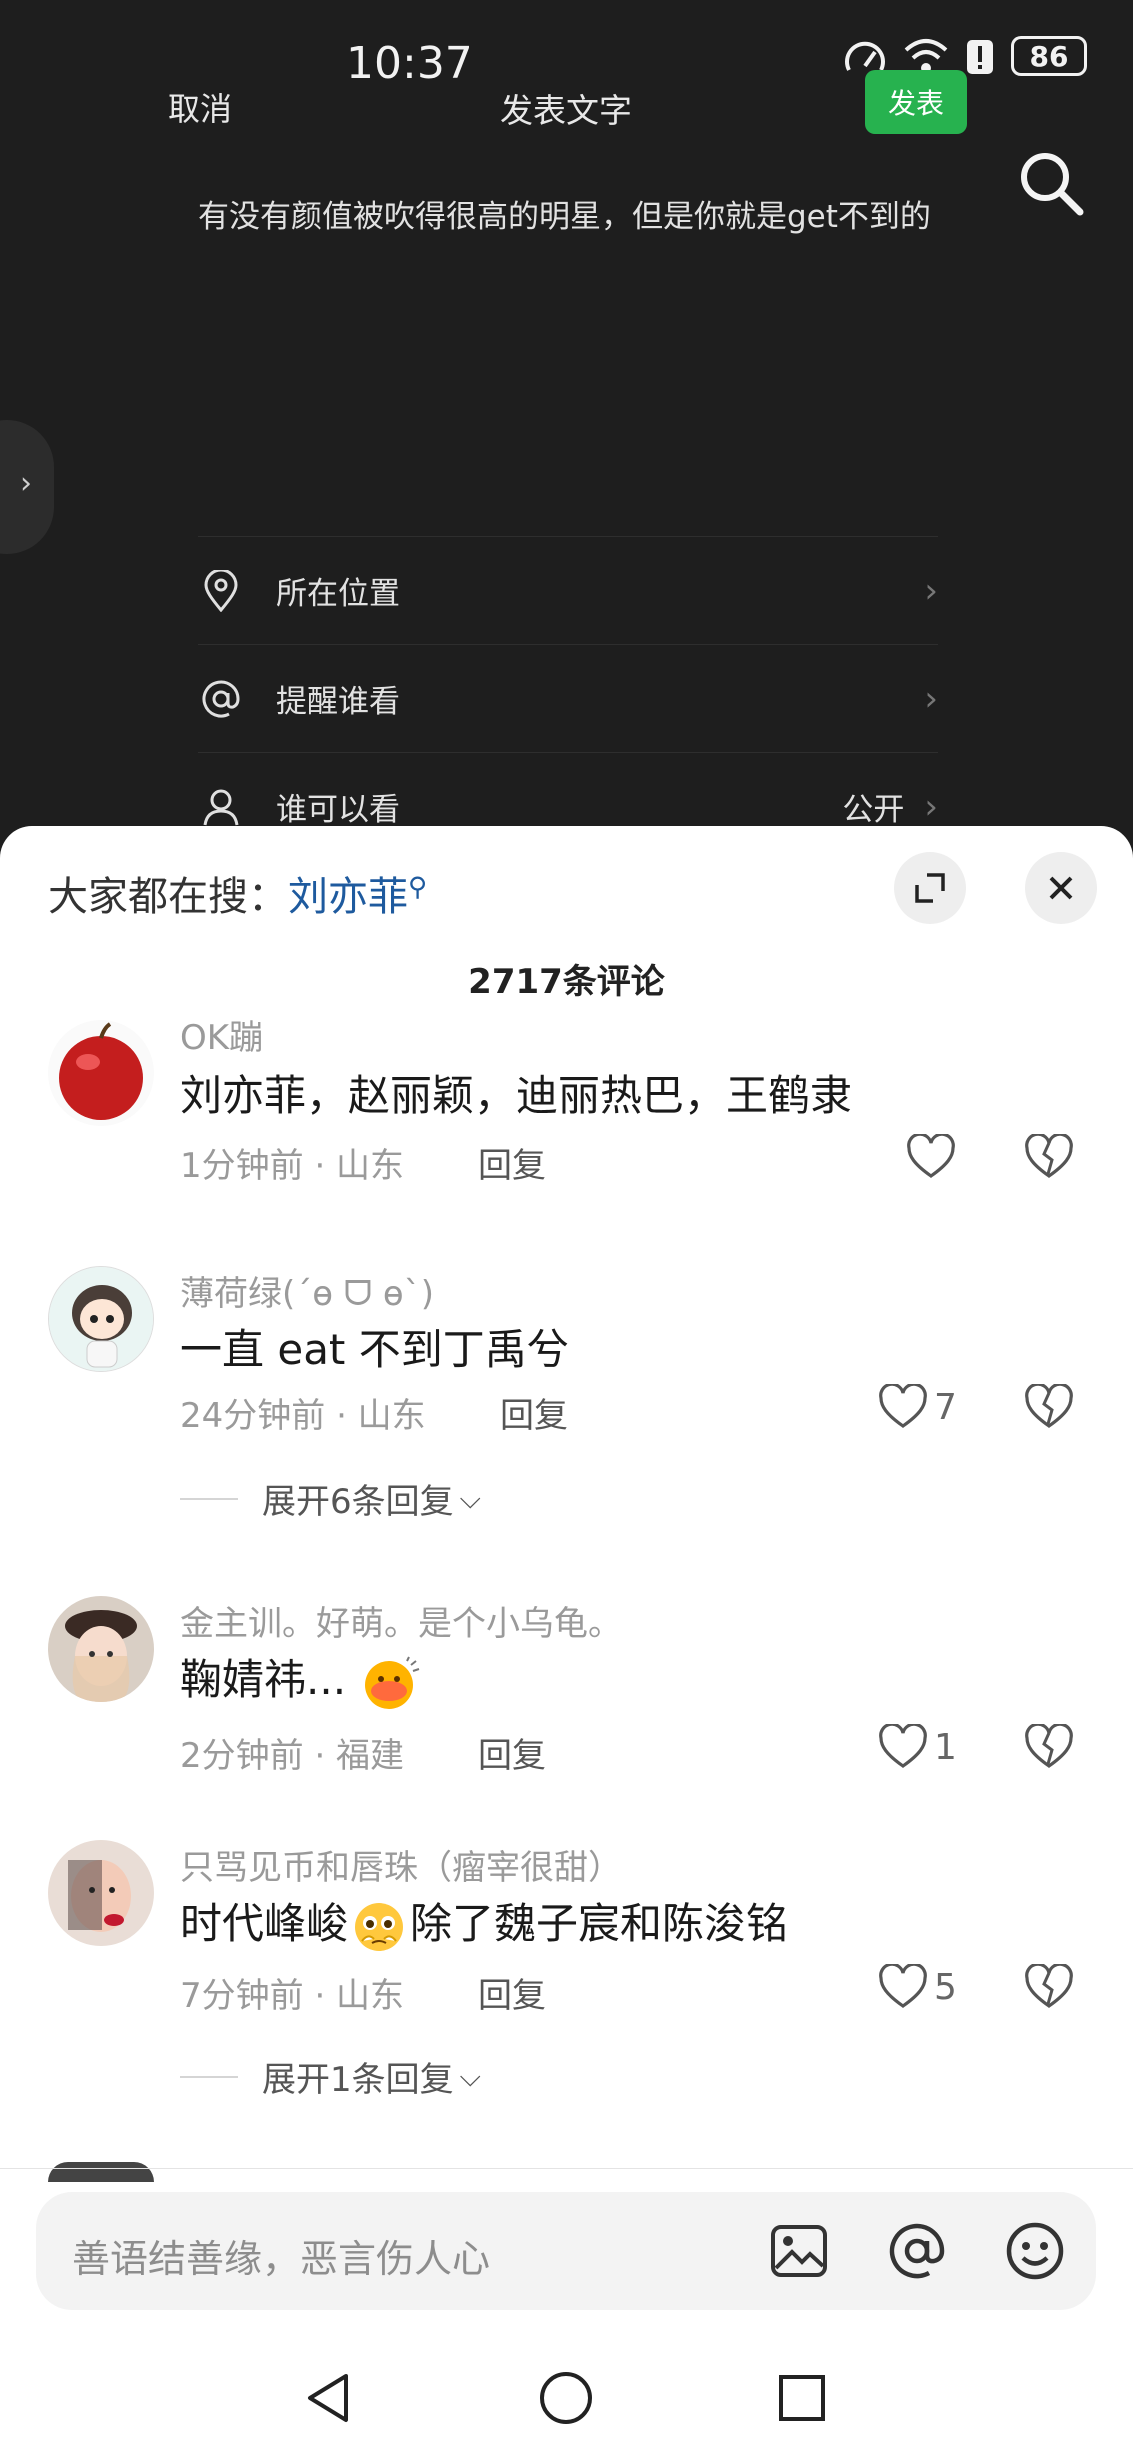 This screenshot has width=1133, height=2453. I want to click on comment-input: 善语结善缘，恶言伤人心, so click(566, 2251).